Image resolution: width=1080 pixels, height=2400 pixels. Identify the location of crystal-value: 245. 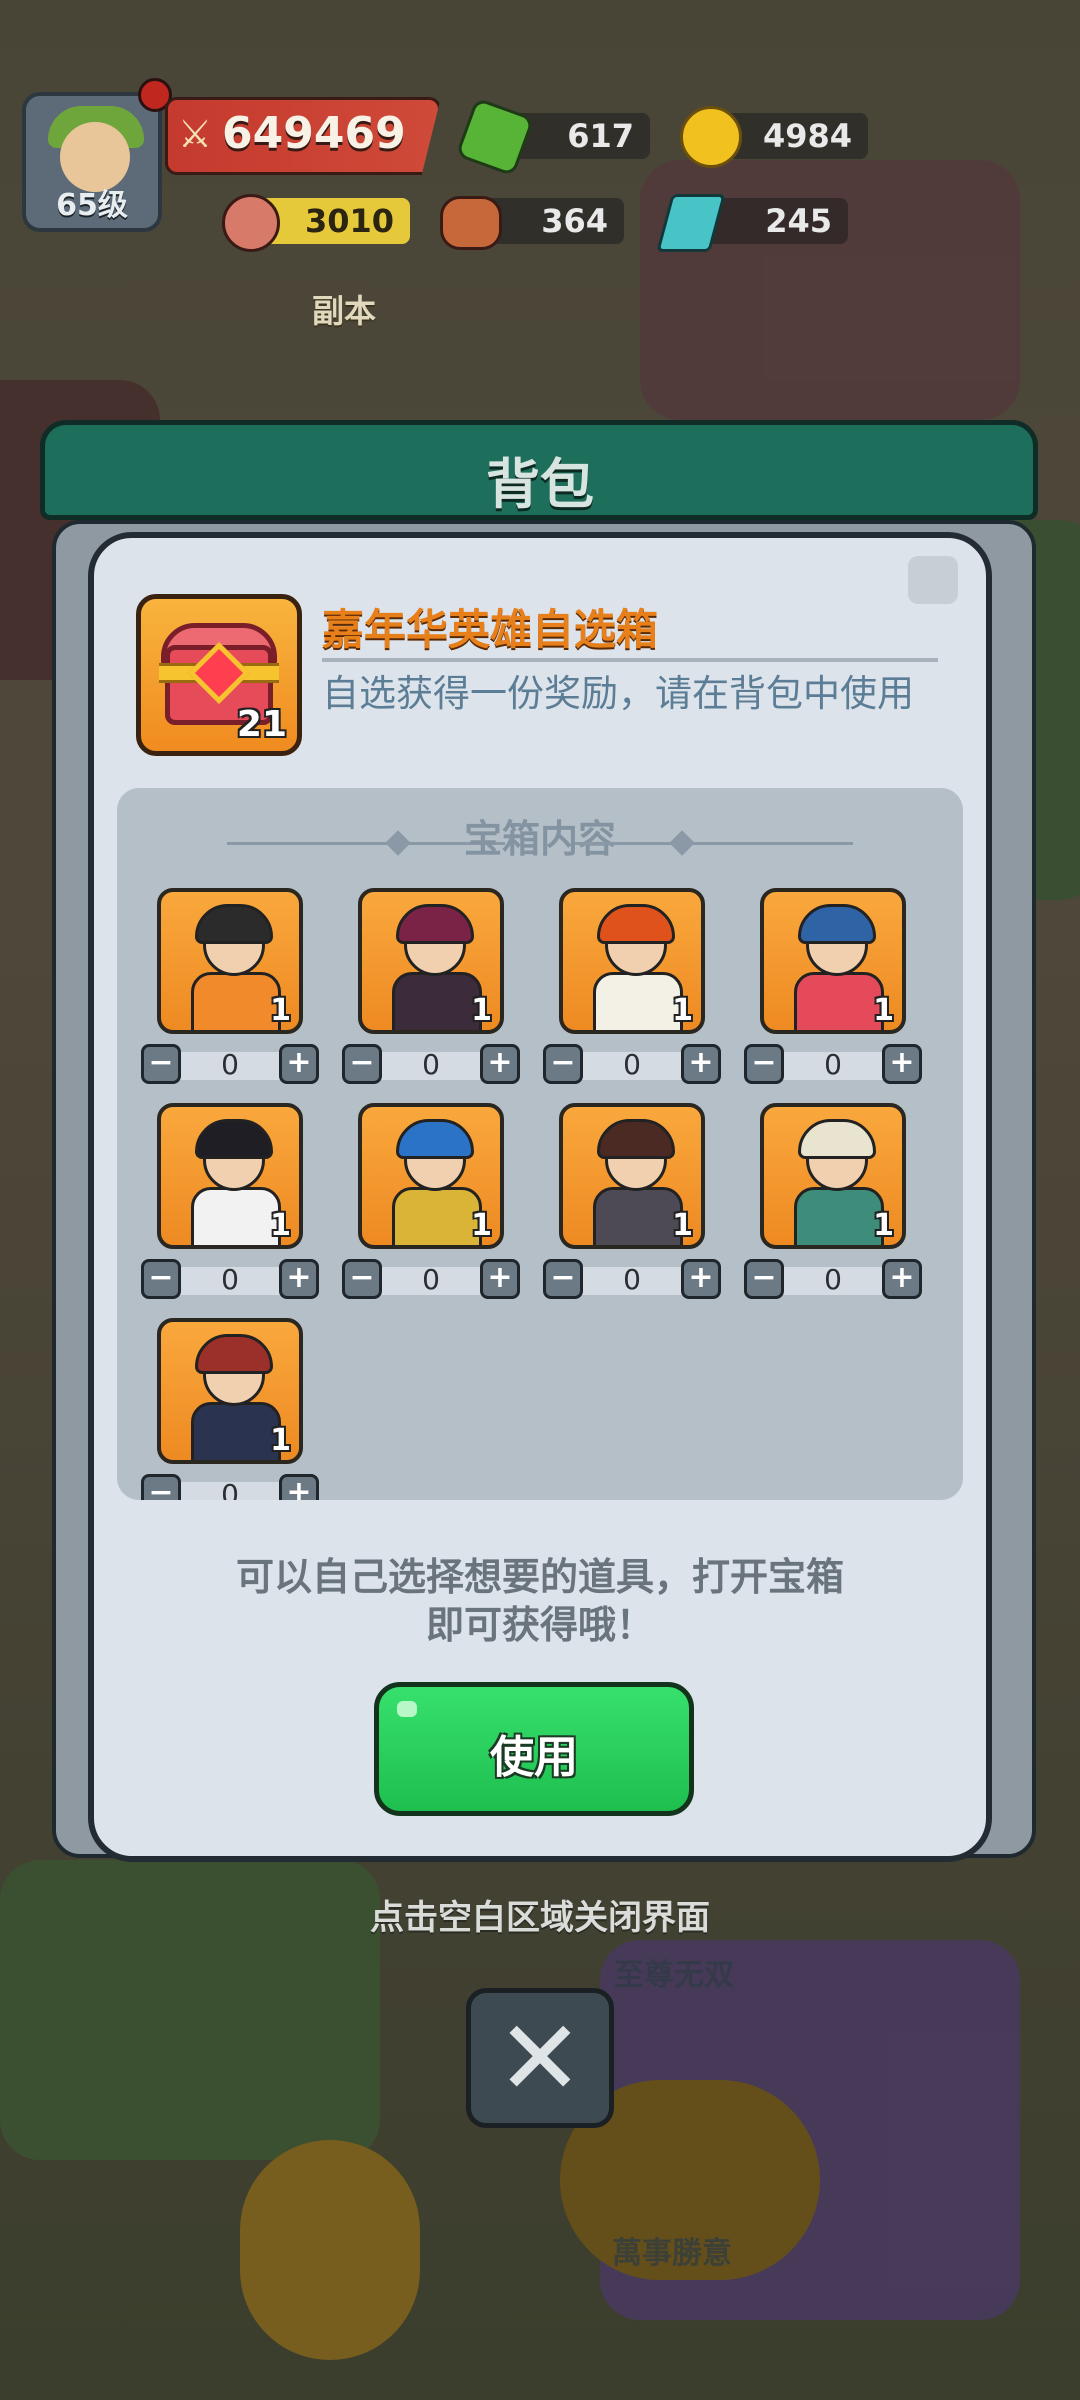
(798, 221).